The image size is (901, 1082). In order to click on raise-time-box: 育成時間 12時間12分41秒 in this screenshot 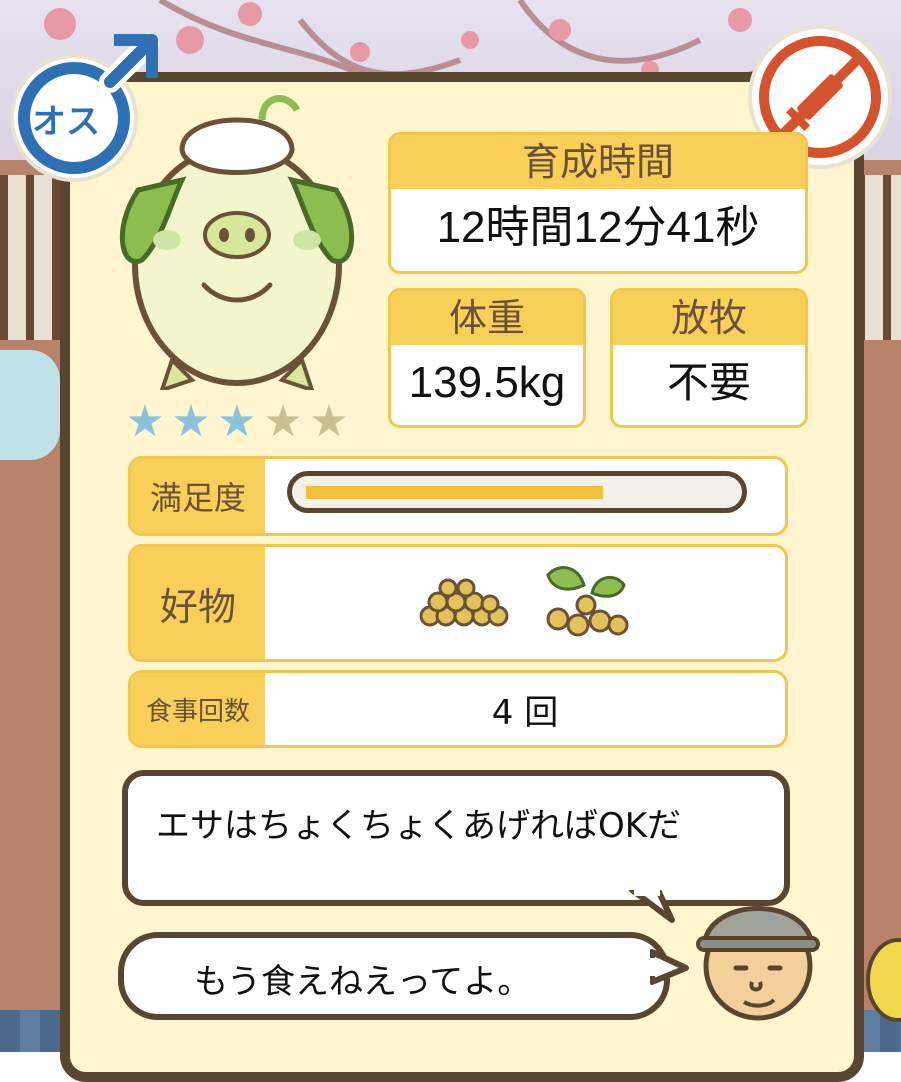, I will do `click(598, 203)`.